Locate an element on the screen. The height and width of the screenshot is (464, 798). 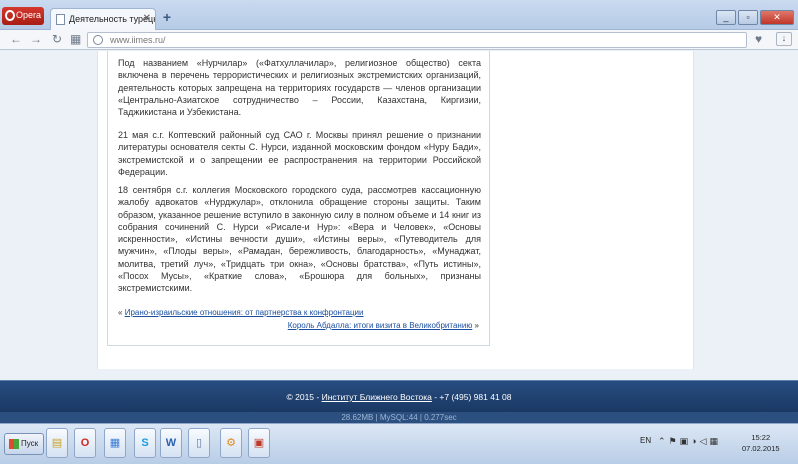
copyright-prefix: © 2015 - is located at coordinates (304, 397).